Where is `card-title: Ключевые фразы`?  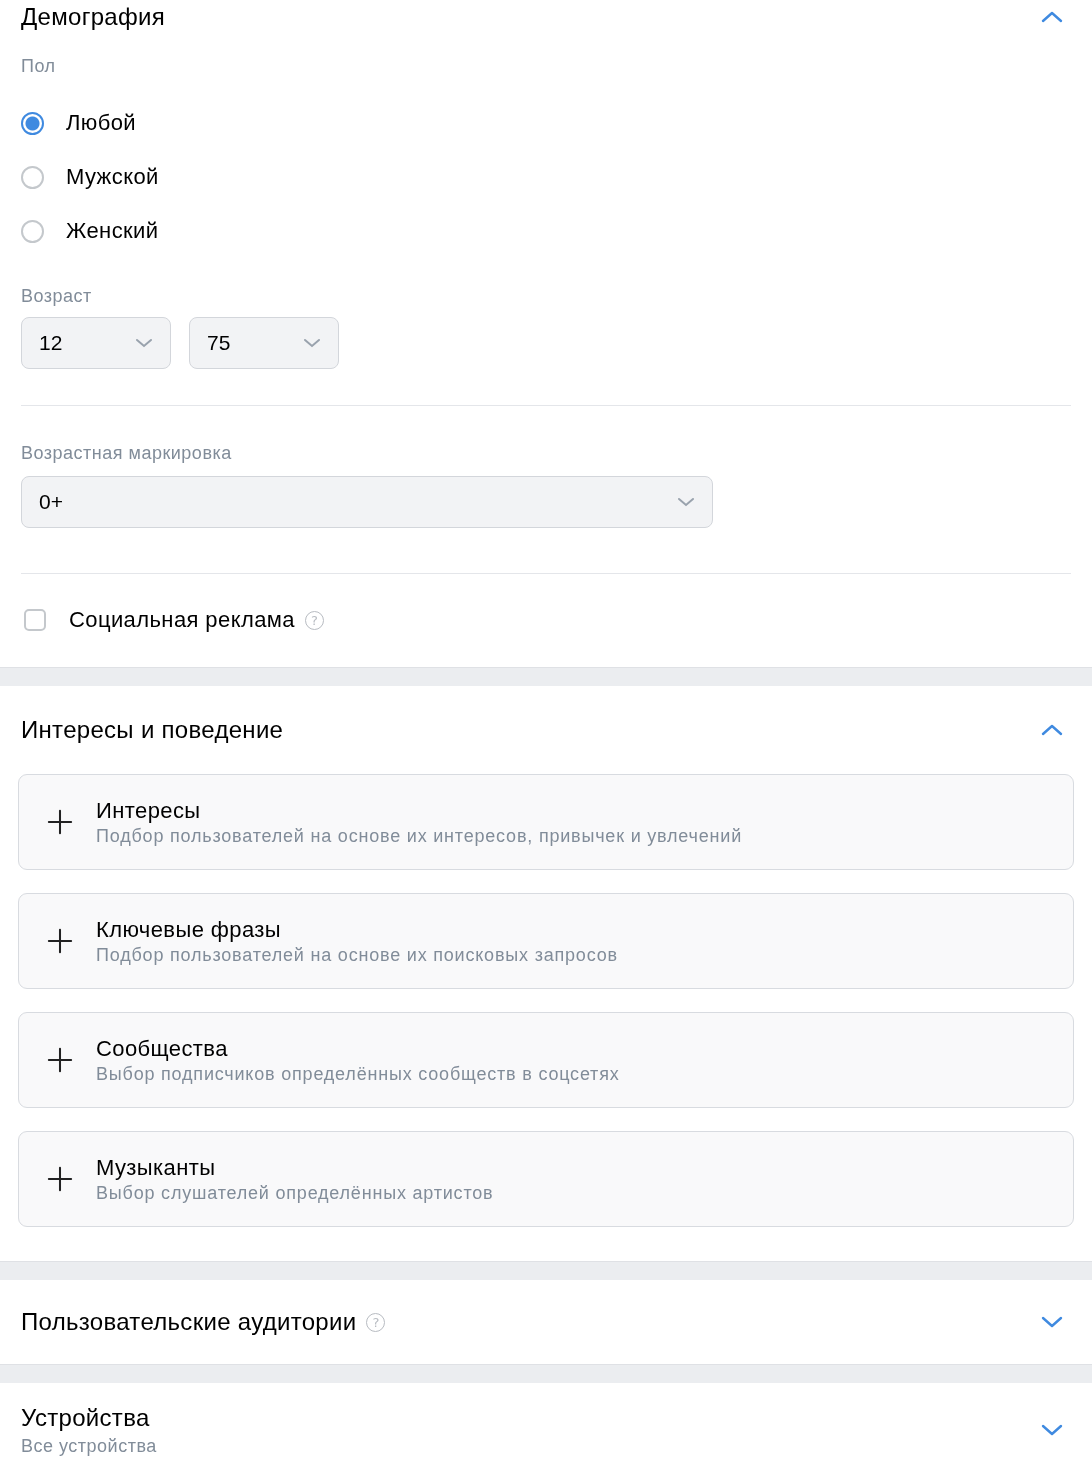
card-title: Ключевые фразы is located at coordinates (189, 929).